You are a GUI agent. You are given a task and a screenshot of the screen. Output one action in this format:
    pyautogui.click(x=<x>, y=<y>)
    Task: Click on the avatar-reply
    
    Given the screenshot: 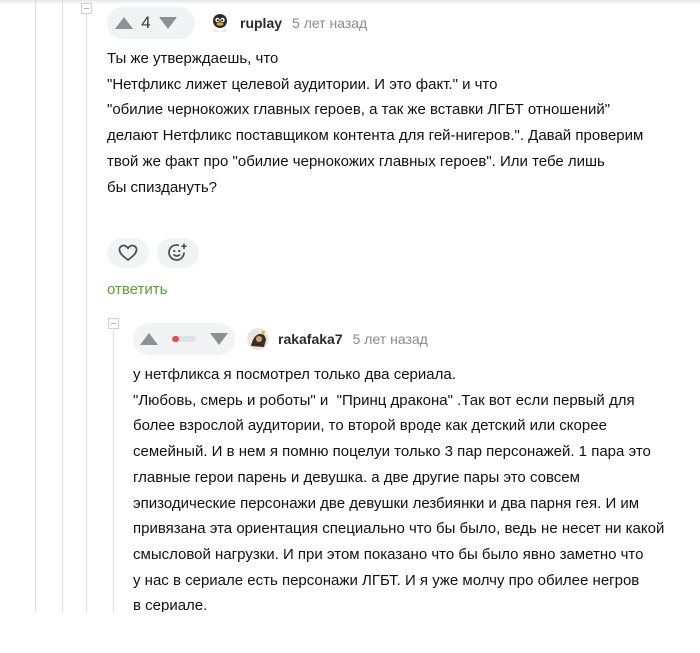 What is the action you would take?
    pyautogui.click(x=258, y=339)
    